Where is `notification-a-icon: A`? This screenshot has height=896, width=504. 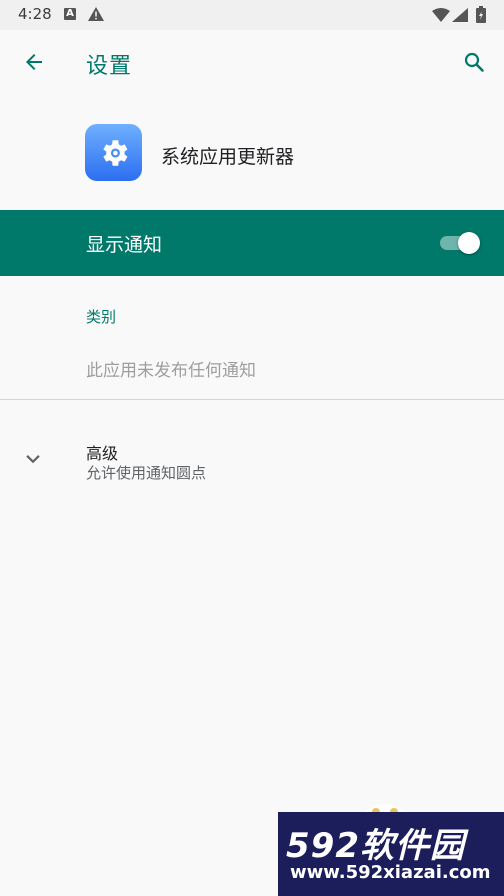
notification-a-icon: A is located at coordinates (70, 14).